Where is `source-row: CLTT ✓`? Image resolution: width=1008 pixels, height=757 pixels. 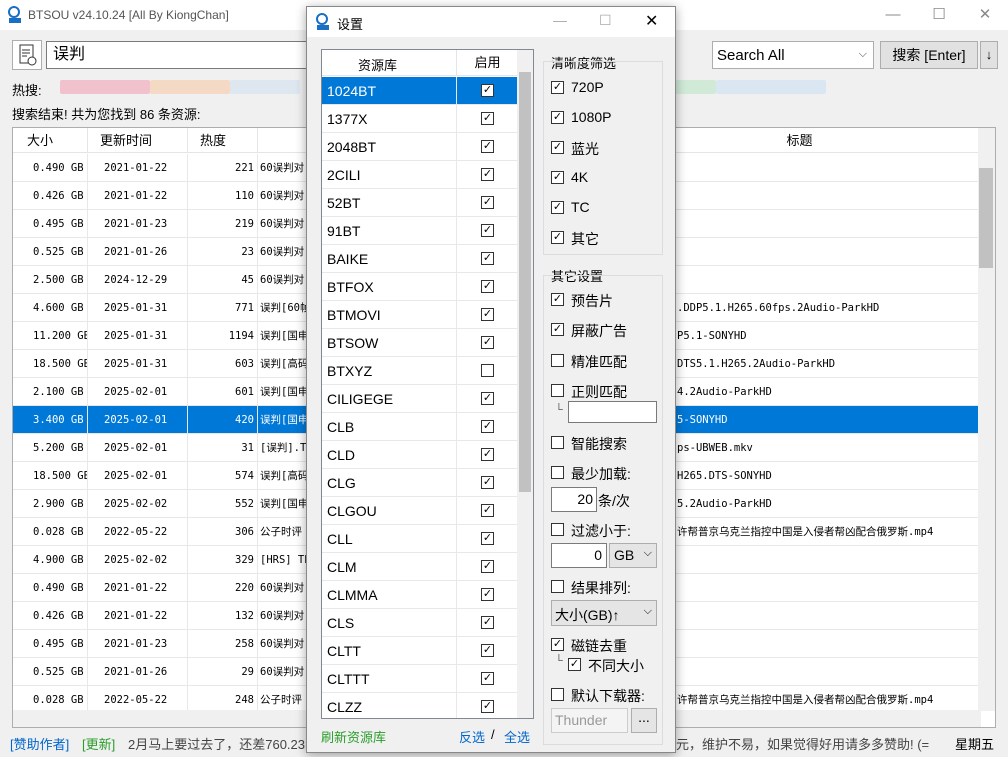
source-row: CLTT ✓ is located at coordinates (420, 651).